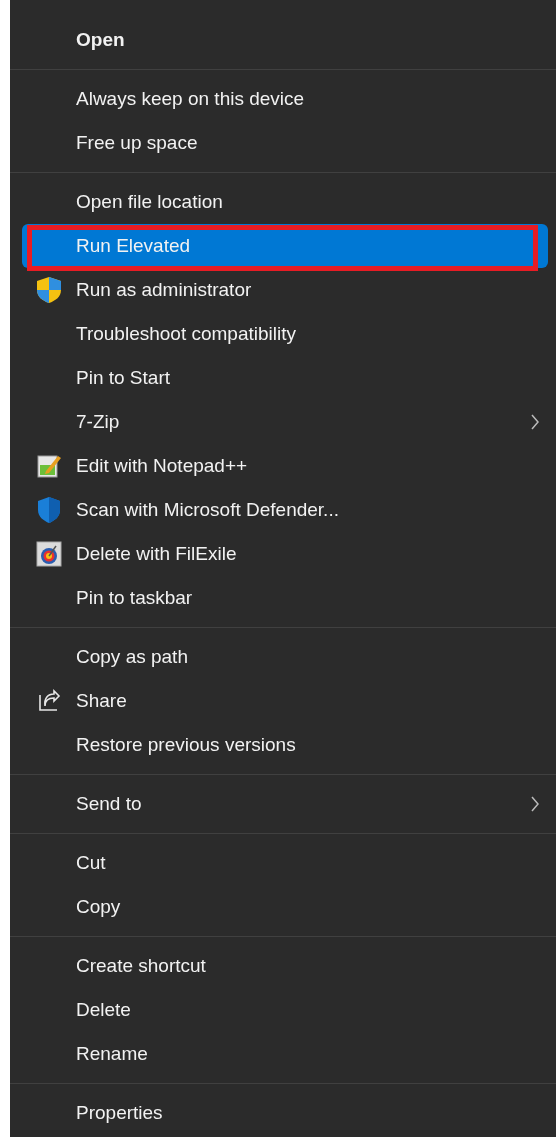 The width and height of the screenshot is (556, 1137). I want to click on menu-item: Send to, so click(285, 804).